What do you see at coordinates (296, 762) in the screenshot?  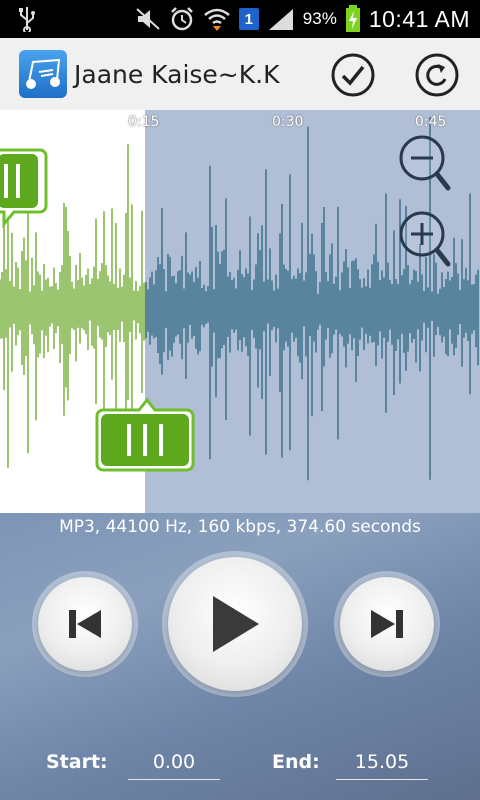 I see `end-label: End:` at bounding box center [296, 762].